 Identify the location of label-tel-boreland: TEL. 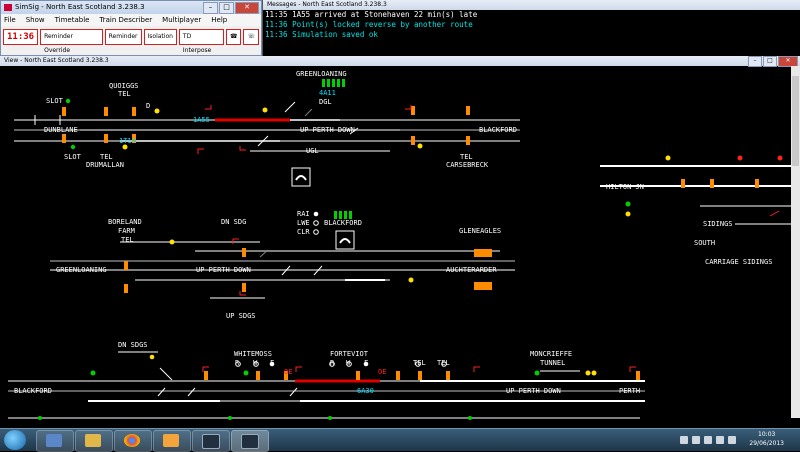
(127, 240).